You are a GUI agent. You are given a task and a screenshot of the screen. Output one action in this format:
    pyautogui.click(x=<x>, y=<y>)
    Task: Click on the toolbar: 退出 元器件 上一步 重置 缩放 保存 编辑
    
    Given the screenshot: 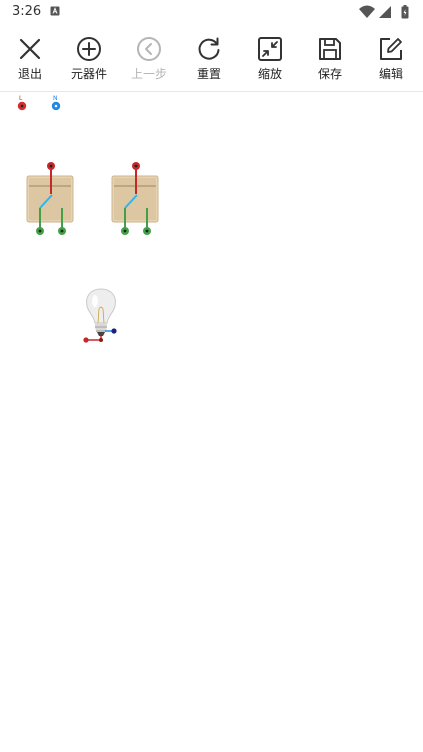 What is the action you would take?
    pyautogui.click(x=211, y=59)
    